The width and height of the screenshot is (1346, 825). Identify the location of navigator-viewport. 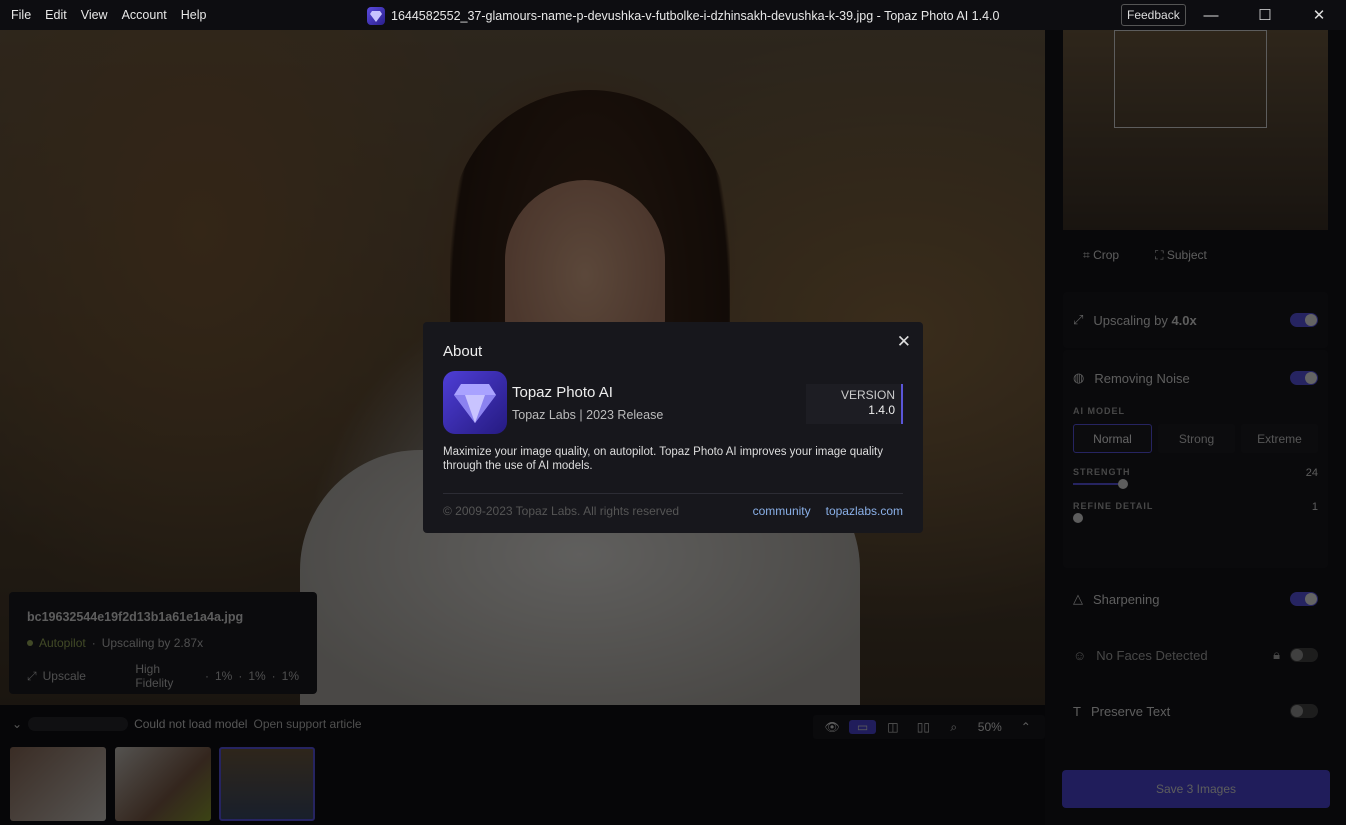
(1190, 79).